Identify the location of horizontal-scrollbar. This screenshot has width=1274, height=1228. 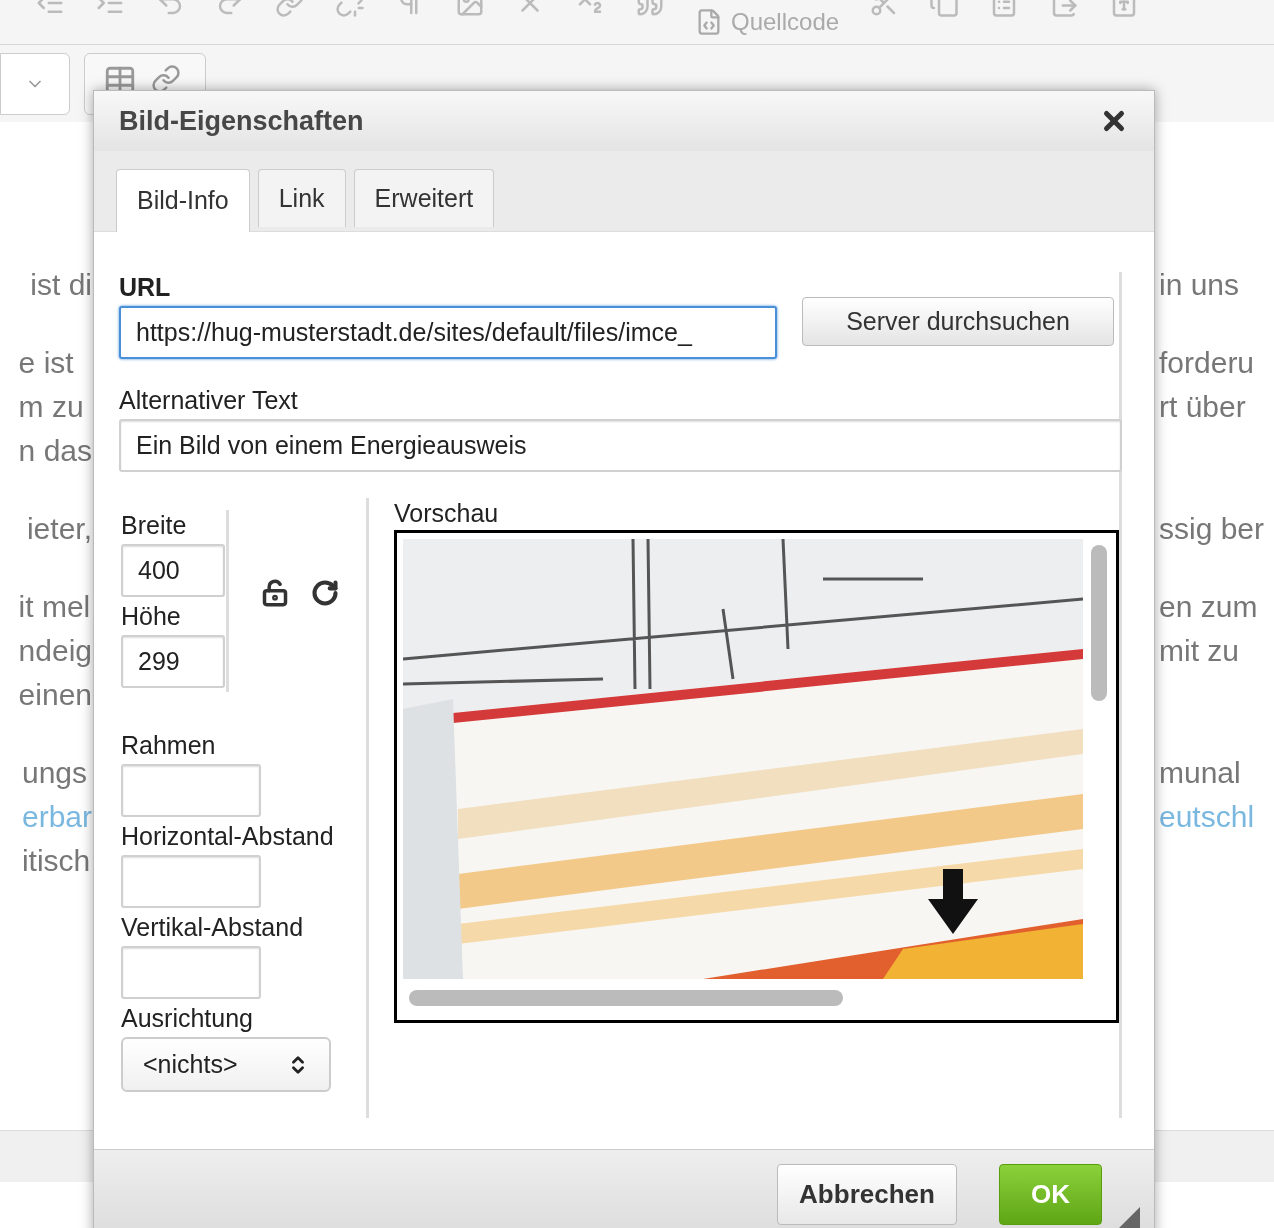
(626, 998).